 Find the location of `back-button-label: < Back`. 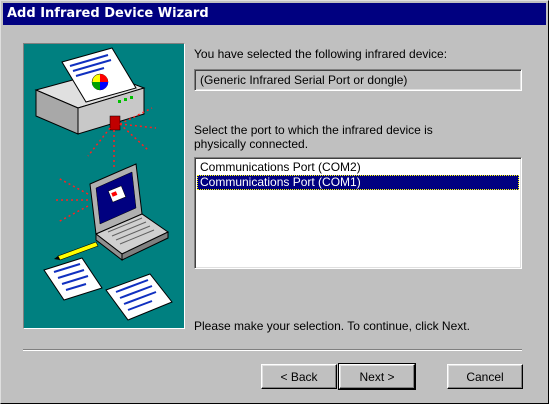

back-button-label: < Back is located at coordinates (299, 376).